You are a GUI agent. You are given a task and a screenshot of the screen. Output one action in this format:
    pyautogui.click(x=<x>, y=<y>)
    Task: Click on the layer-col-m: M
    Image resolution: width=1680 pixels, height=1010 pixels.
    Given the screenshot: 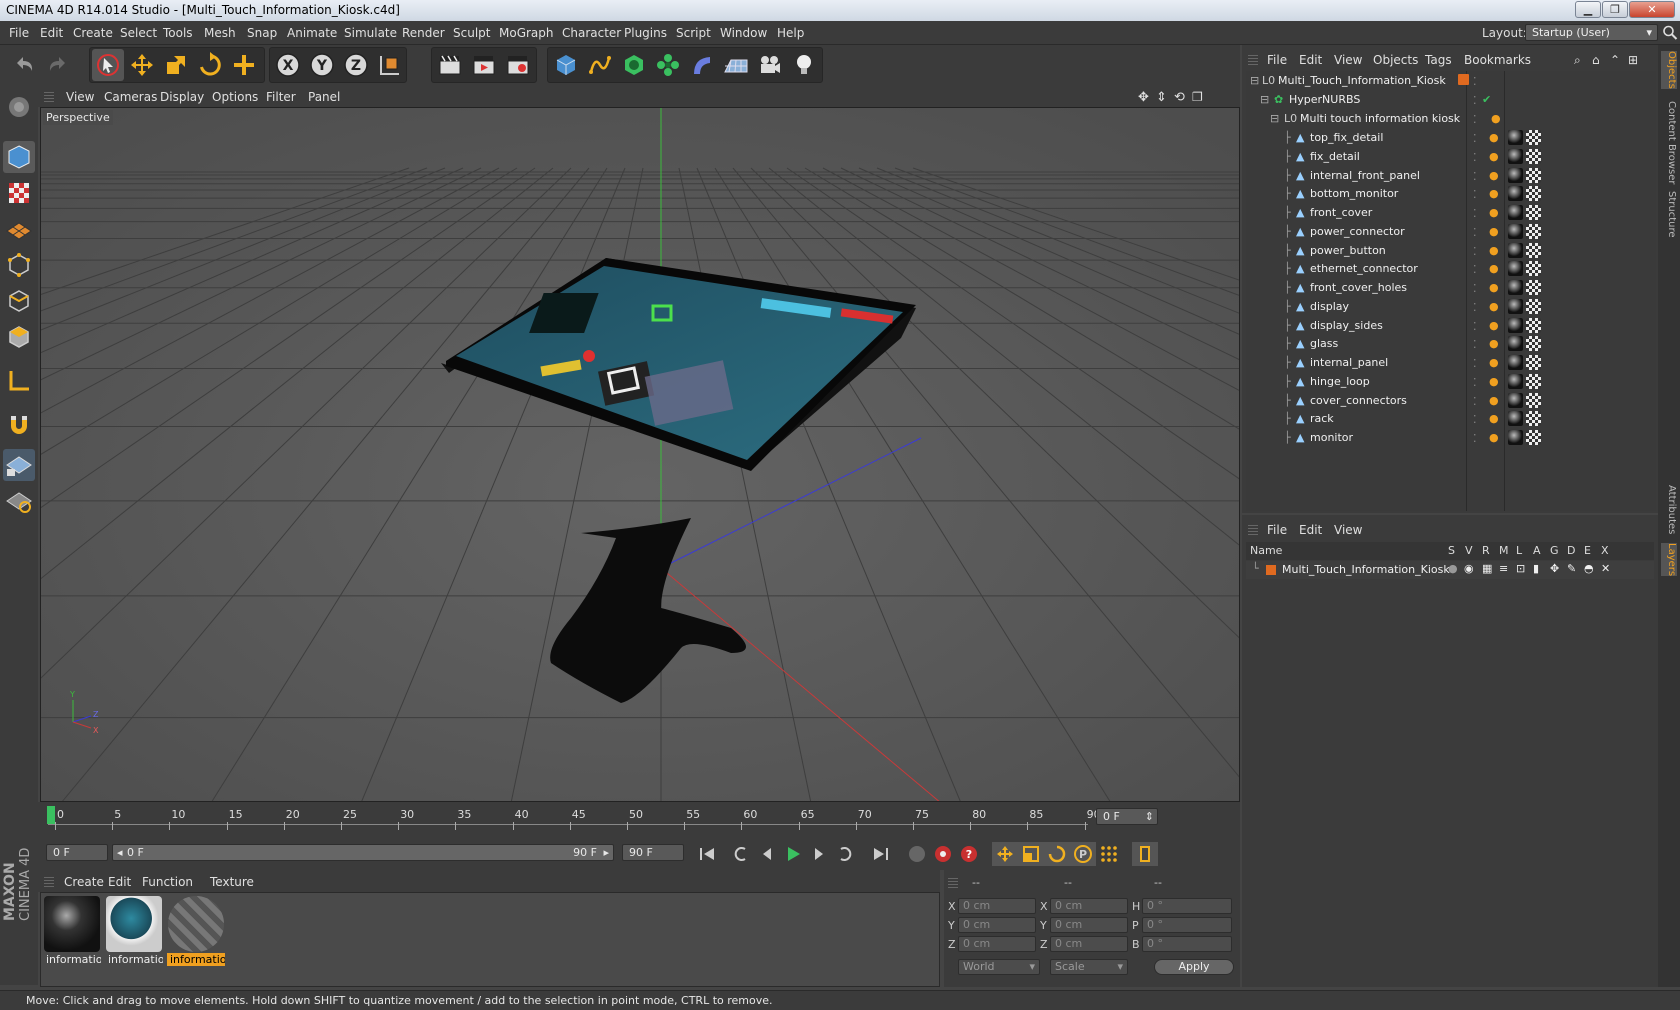 What is the action you would take?
    pyautogui.click(x=1504, y=550)
    